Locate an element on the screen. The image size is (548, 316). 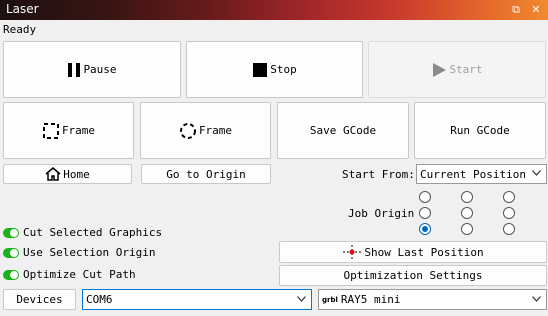
home-icon is located at coordinates (53, 174).